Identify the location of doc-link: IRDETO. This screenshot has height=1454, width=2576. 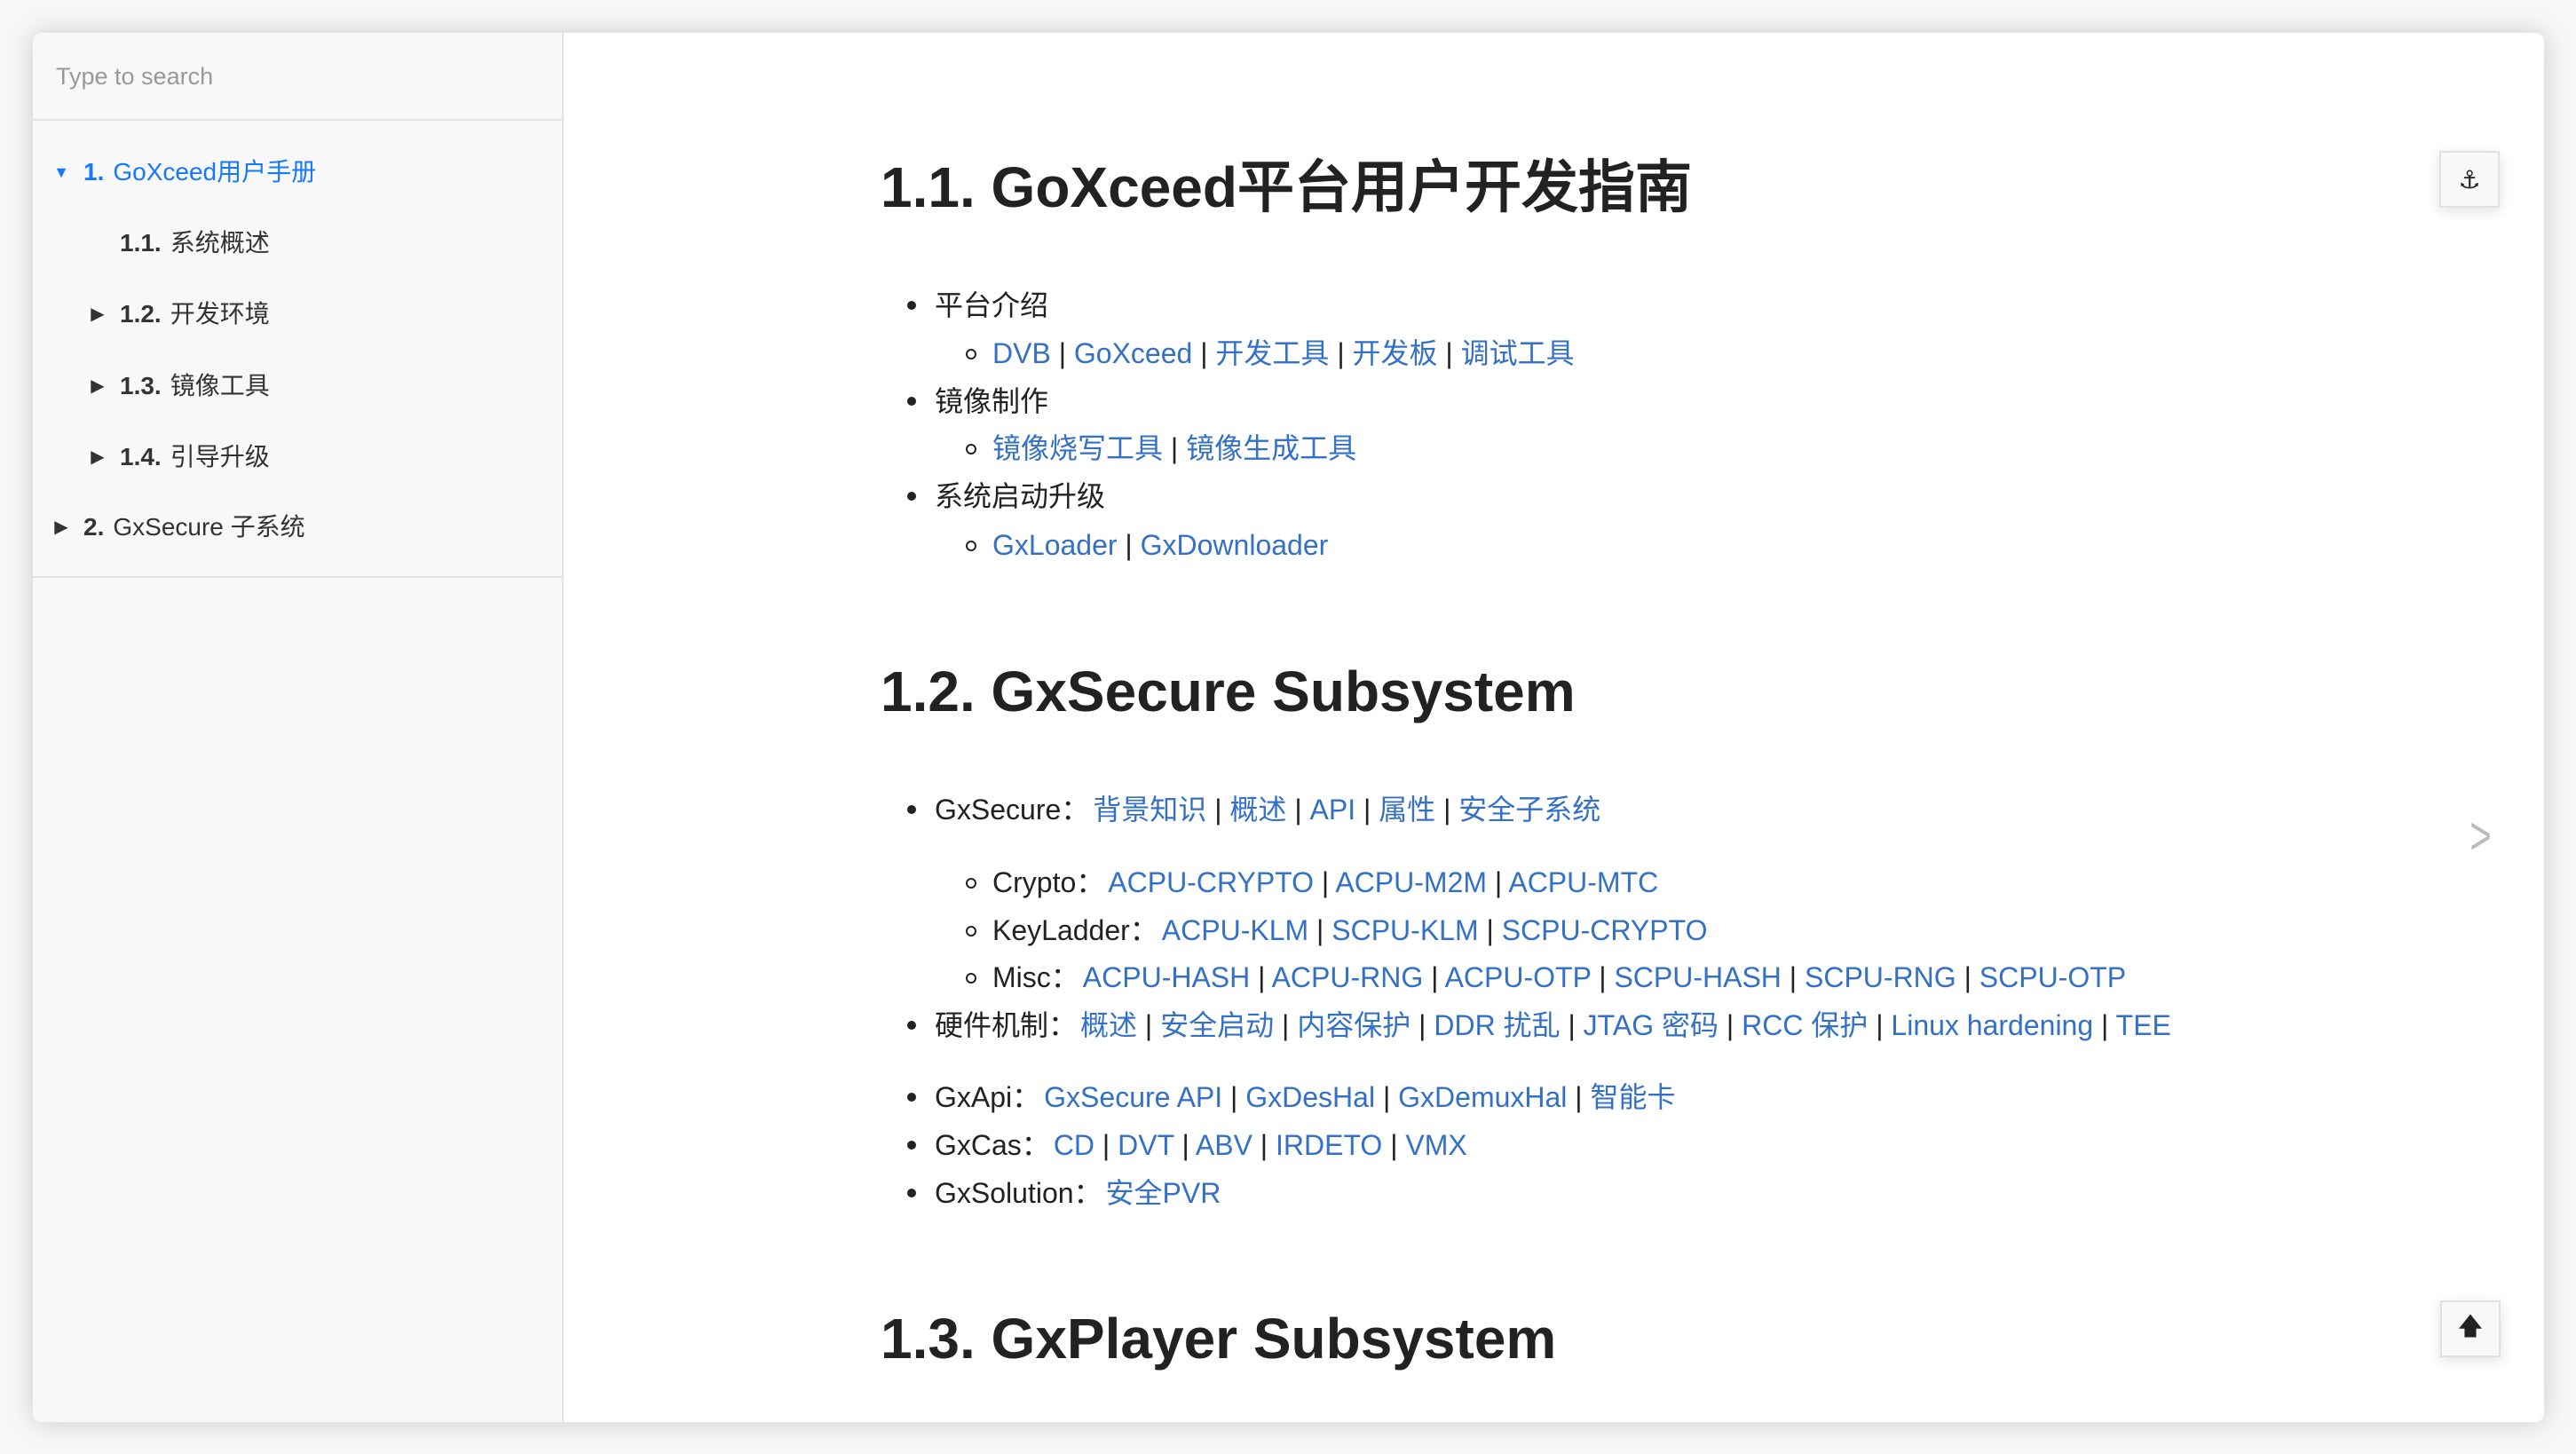
(1329, 1145).